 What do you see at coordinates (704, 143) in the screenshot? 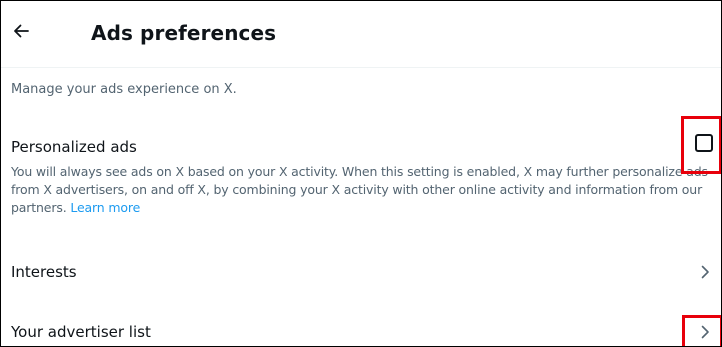
I see `personalized-ads-checkbox` at bounding box center [704, 143].